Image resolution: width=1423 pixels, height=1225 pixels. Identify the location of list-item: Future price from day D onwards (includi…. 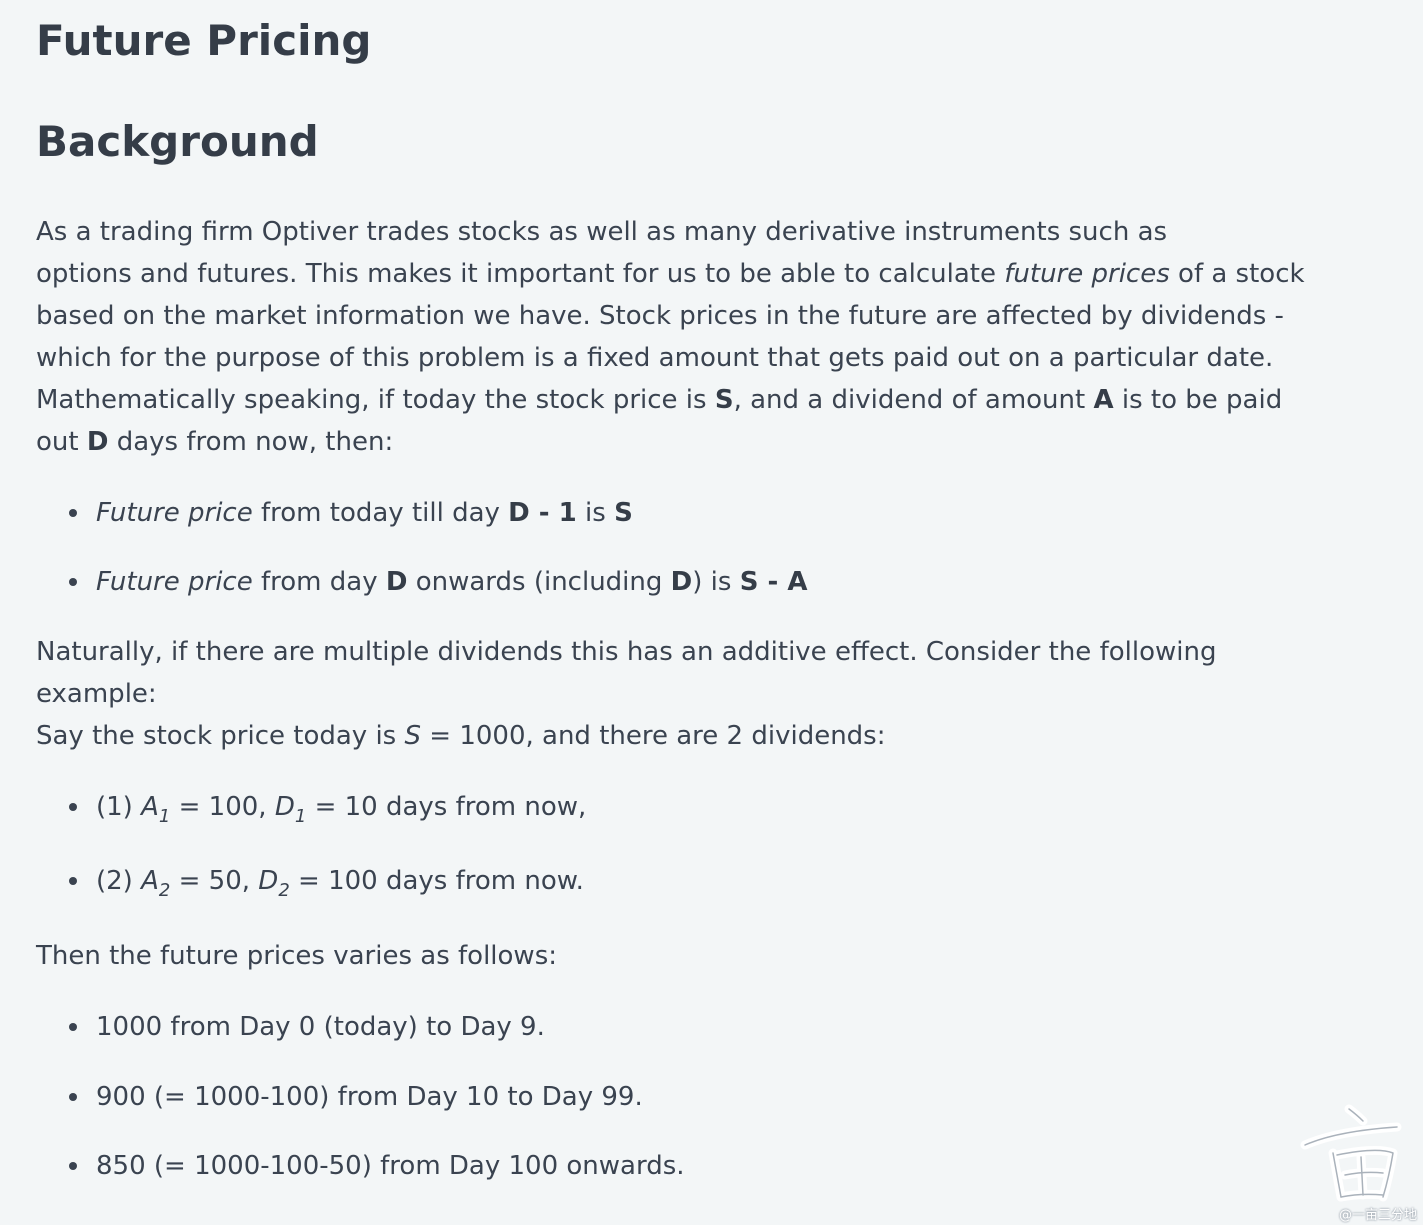
(421, 582).